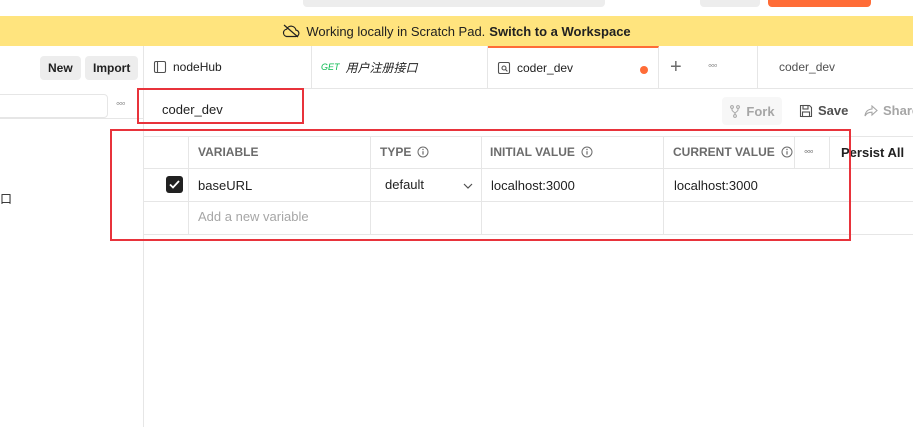 The width and height of the screenshot is (913, 427). I want to click on share-button: Share, so click(888, 110).